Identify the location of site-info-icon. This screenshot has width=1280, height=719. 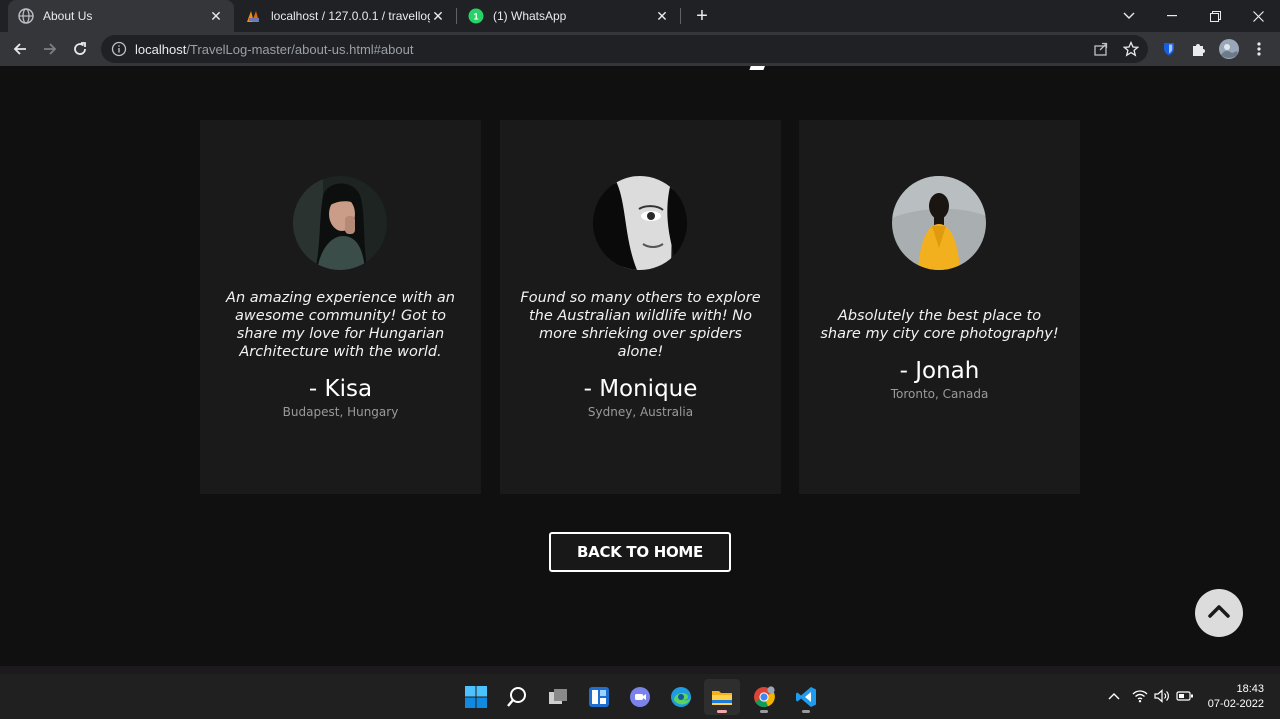
(119, 49).